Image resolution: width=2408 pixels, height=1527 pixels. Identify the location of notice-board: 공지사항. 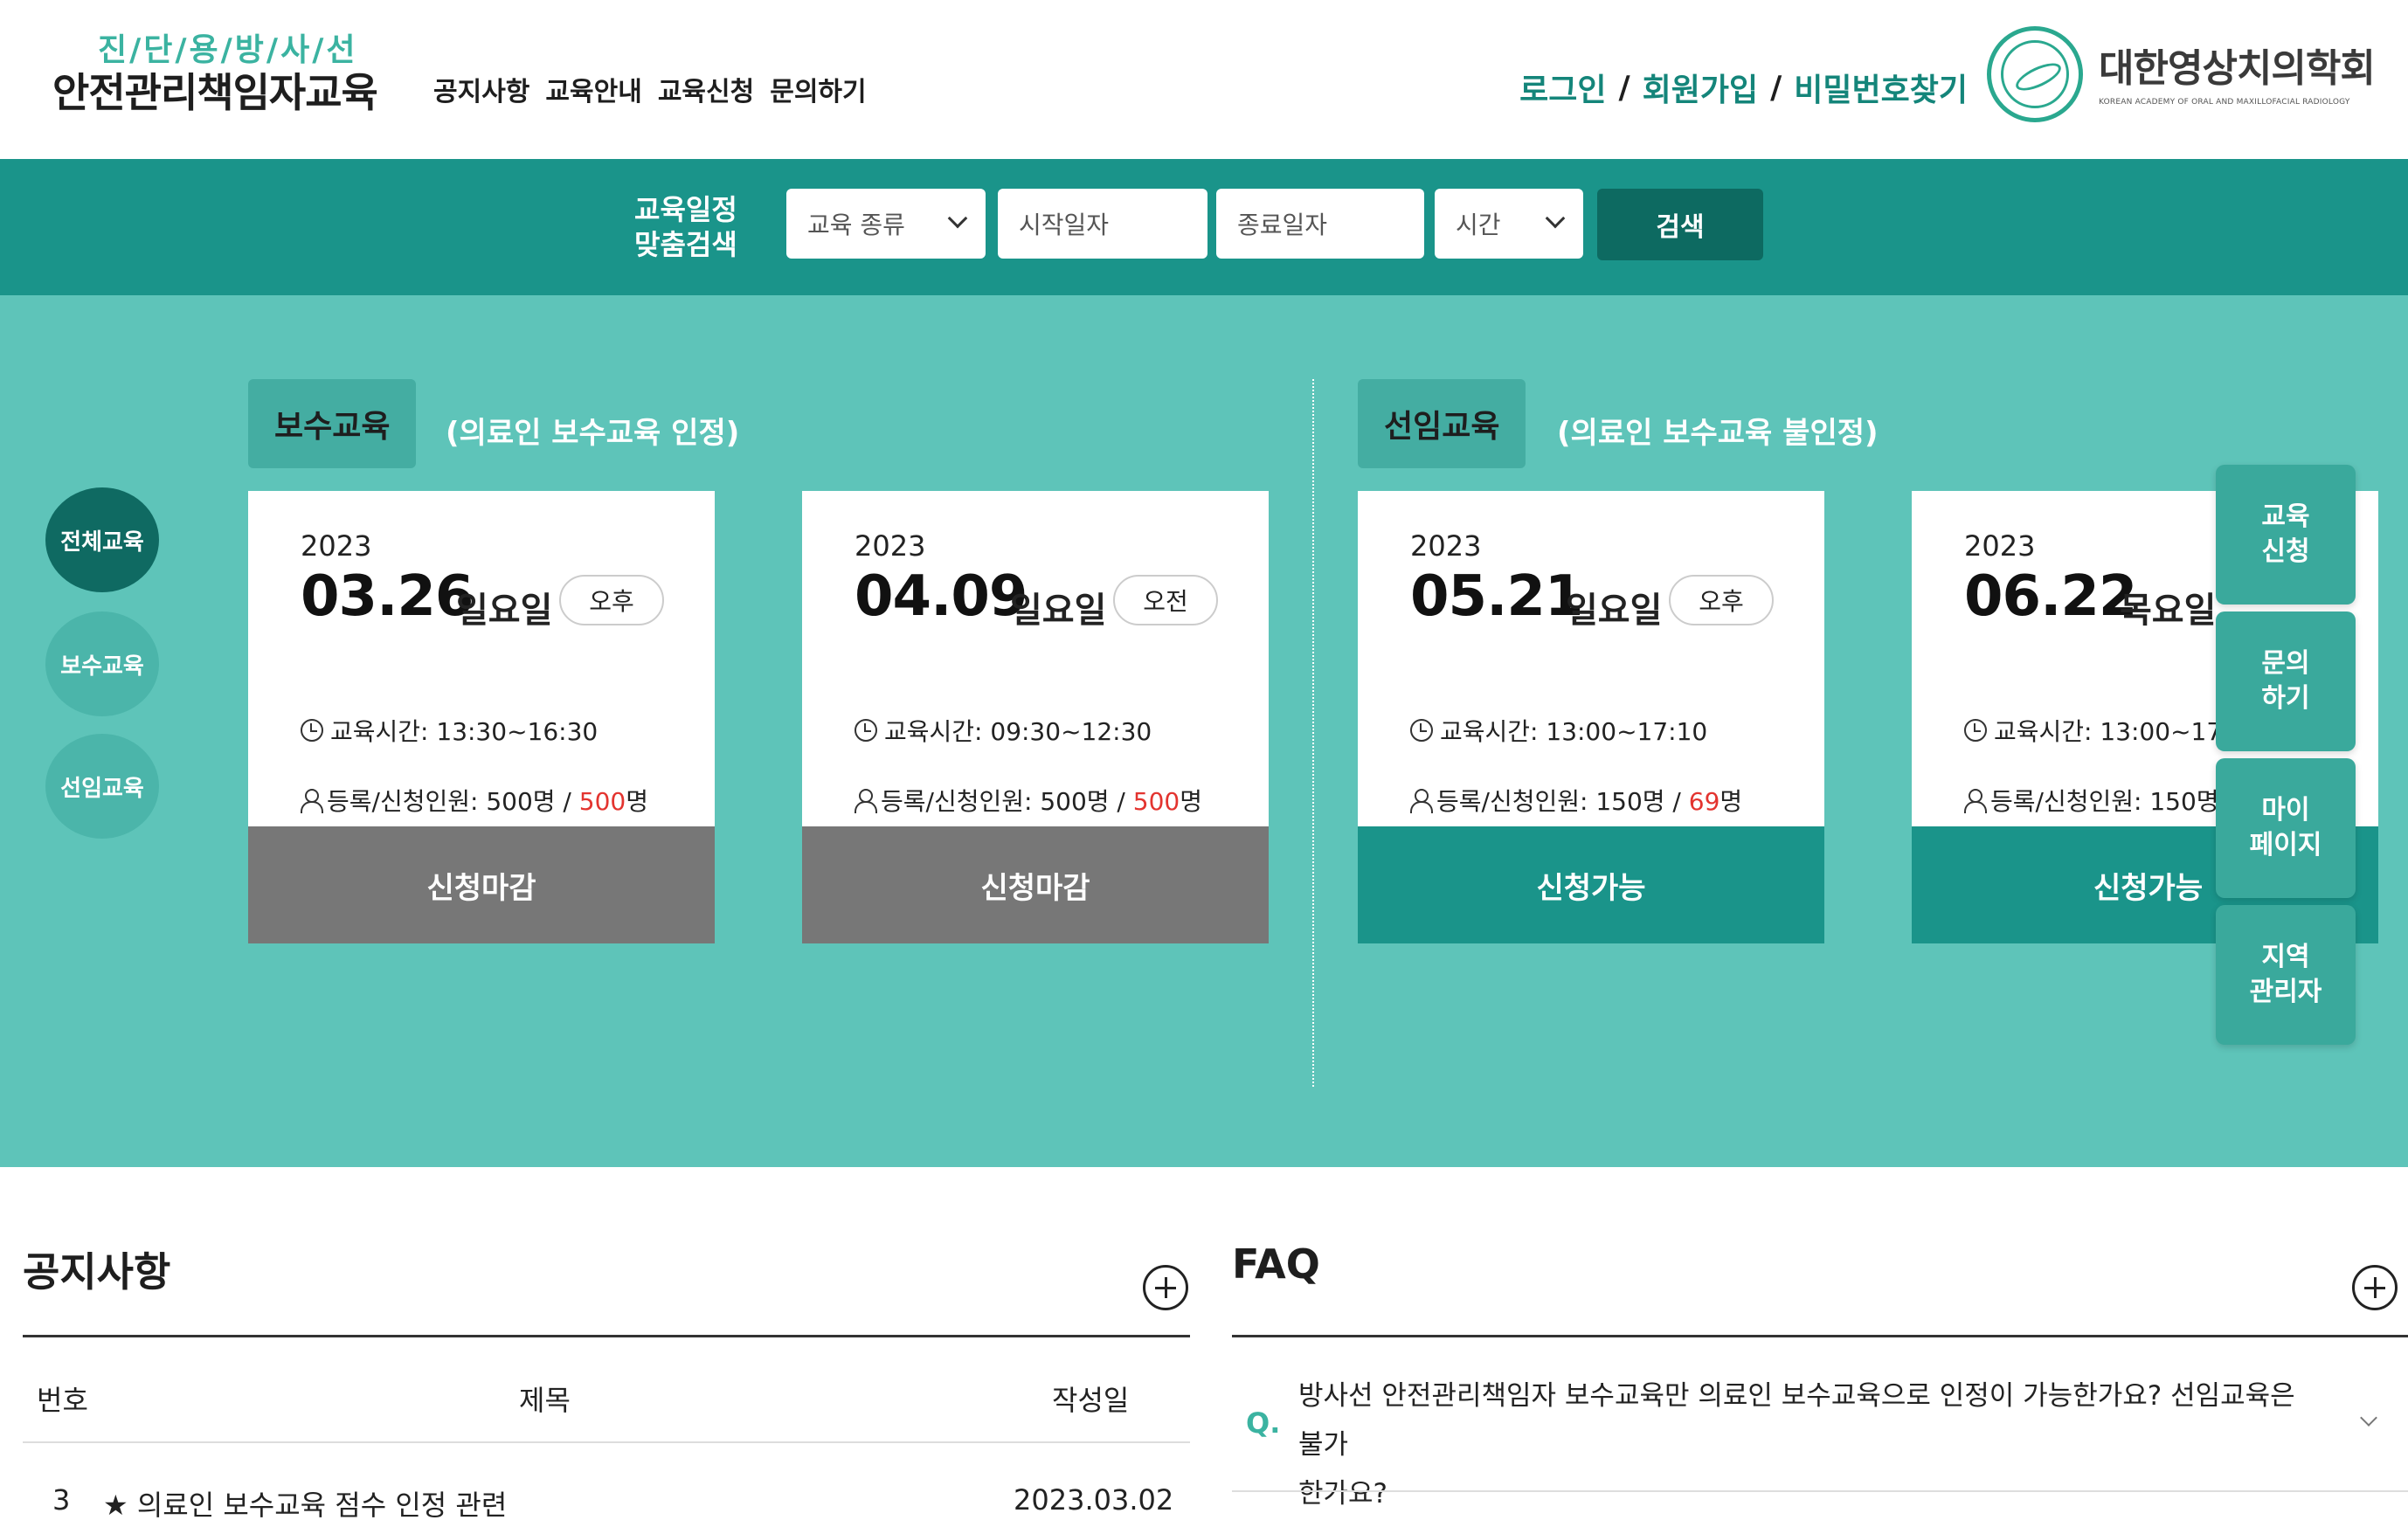
(606, 1269).